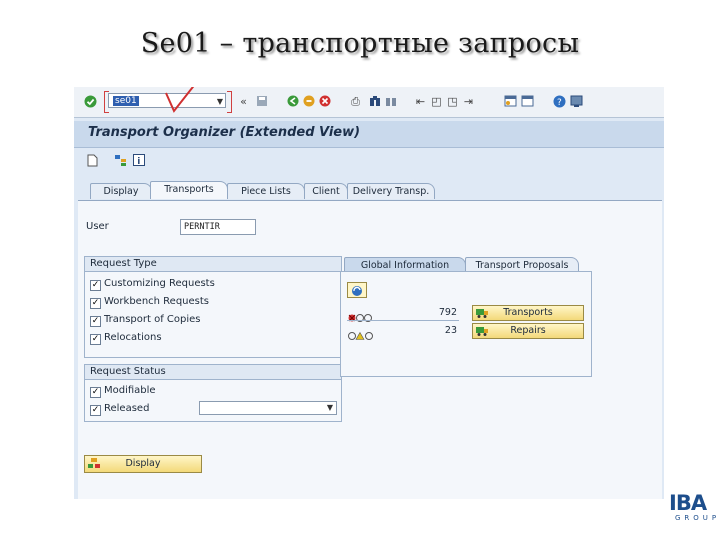  I want to click on command-field-value: se01, so click(126, 101).